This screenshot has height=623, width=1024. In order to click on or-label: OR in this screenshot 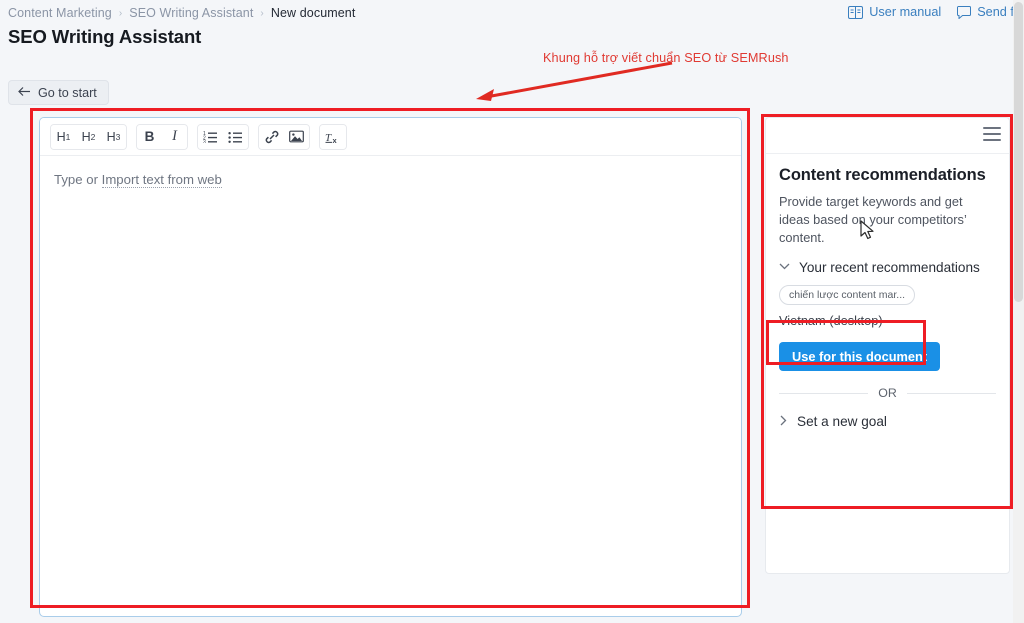, I will do `click(887, 393)`.